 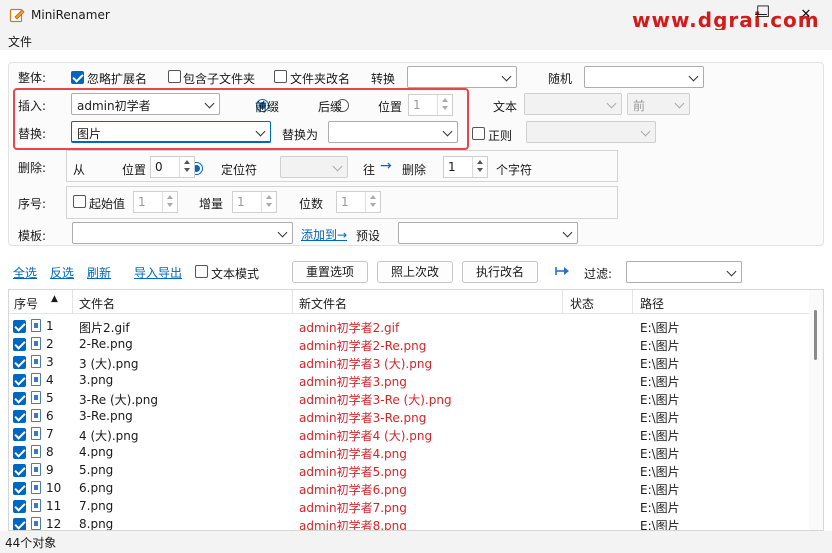 What do you see at coordinates (17, 15) in the screenshot?
I see `app-icon` at bounding box center [17, 15].